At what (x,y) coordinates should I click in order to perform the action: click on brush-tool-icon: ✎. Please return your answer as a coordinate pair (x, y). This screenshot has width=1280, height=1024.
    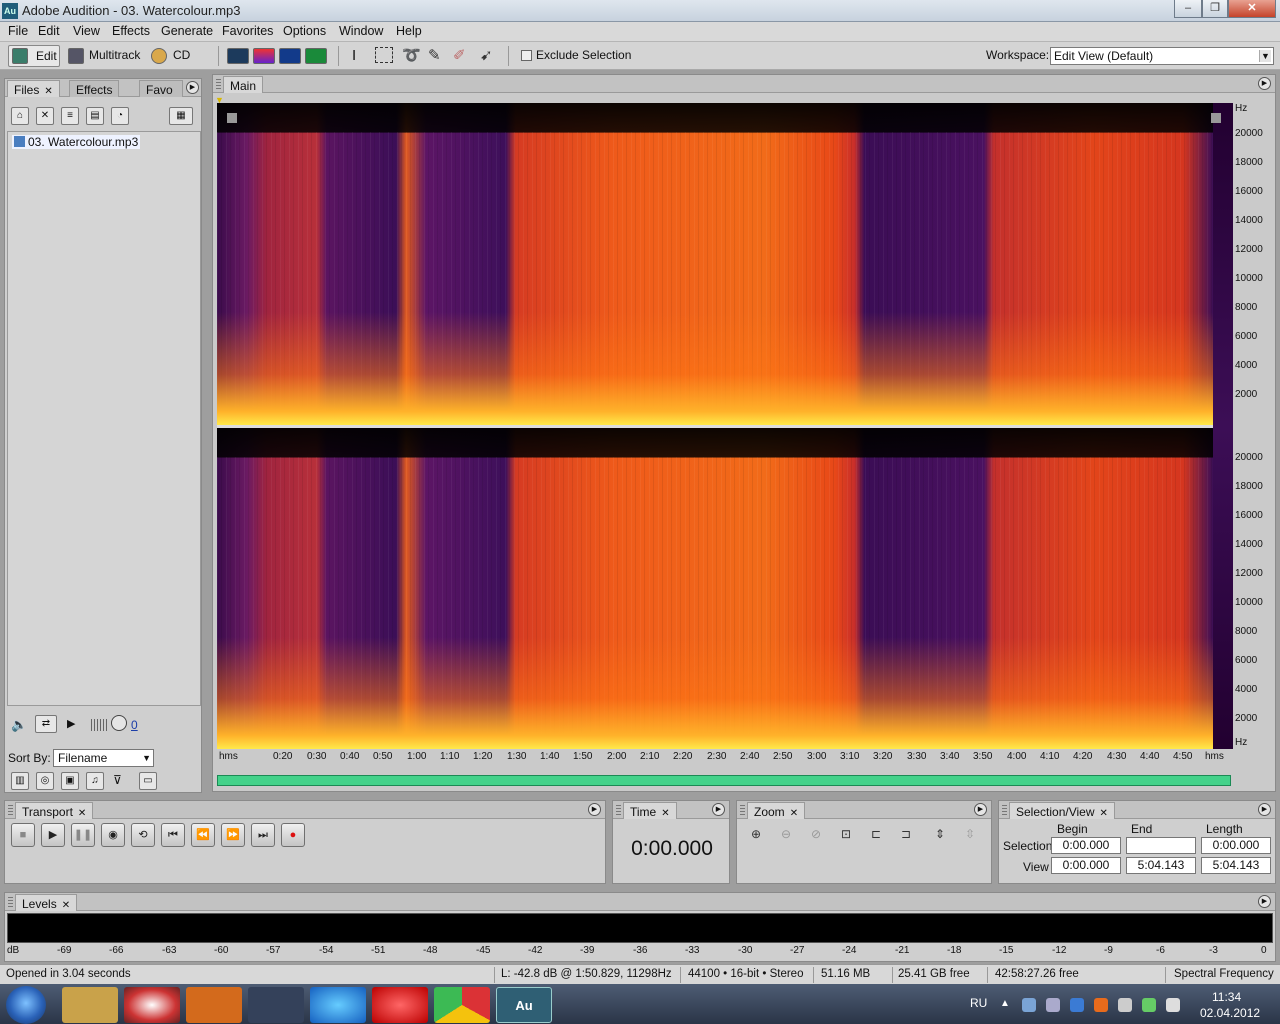
    Looking at the image, I should click on (434, 55).